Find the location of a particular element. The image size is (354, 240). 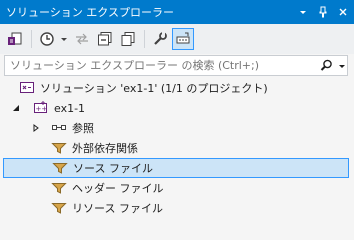

solution-label: ソリューション 'ex1-1' (1/1 のプロジェクト) is located at coordinates (154, 88).